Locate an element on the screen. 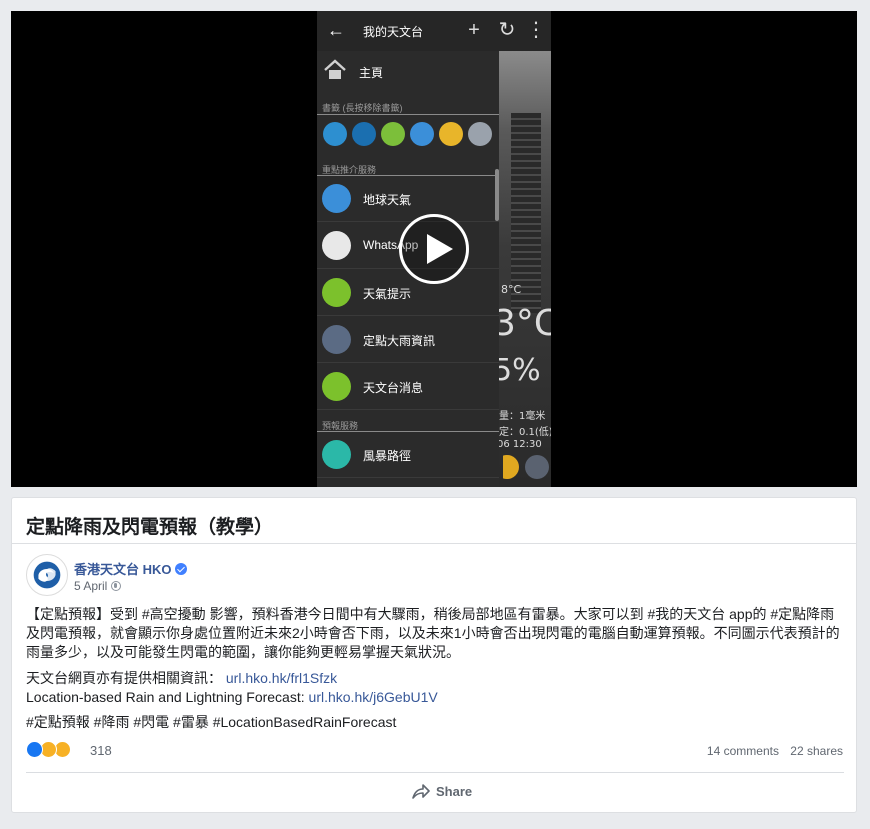 The height and width of the screenshot is (829, 870). verified-badge-icon is located at coordinates (180, 569).